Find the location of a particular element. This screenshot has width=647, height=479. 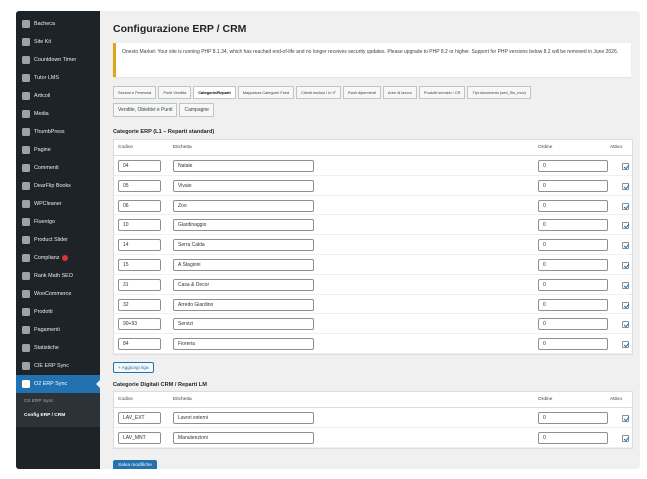

sidebar-item: ThumbPress is located at coordinates (58, 132).